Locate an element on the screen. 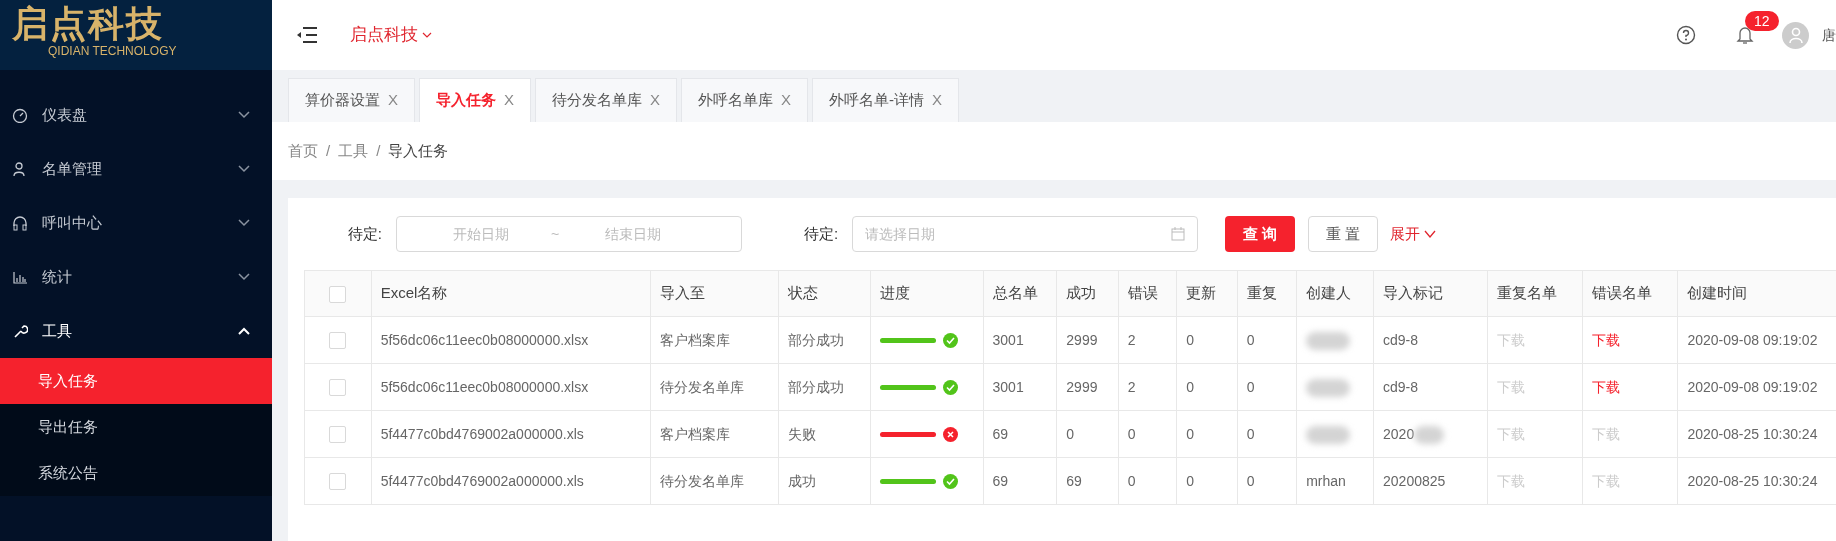 This screenshot has width=1836, height=541. column-header: Excel名称 is located at coordinates (511, 293).